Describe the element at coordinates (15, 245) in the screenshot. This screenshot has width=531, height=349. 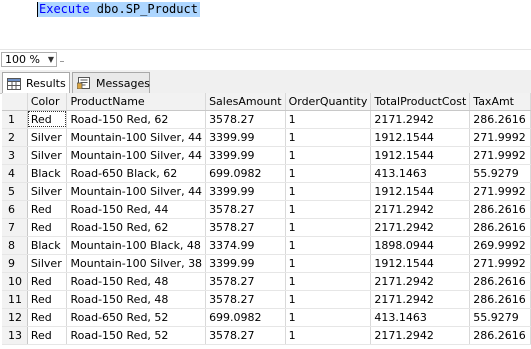
I see `row-number: 8` at that location.